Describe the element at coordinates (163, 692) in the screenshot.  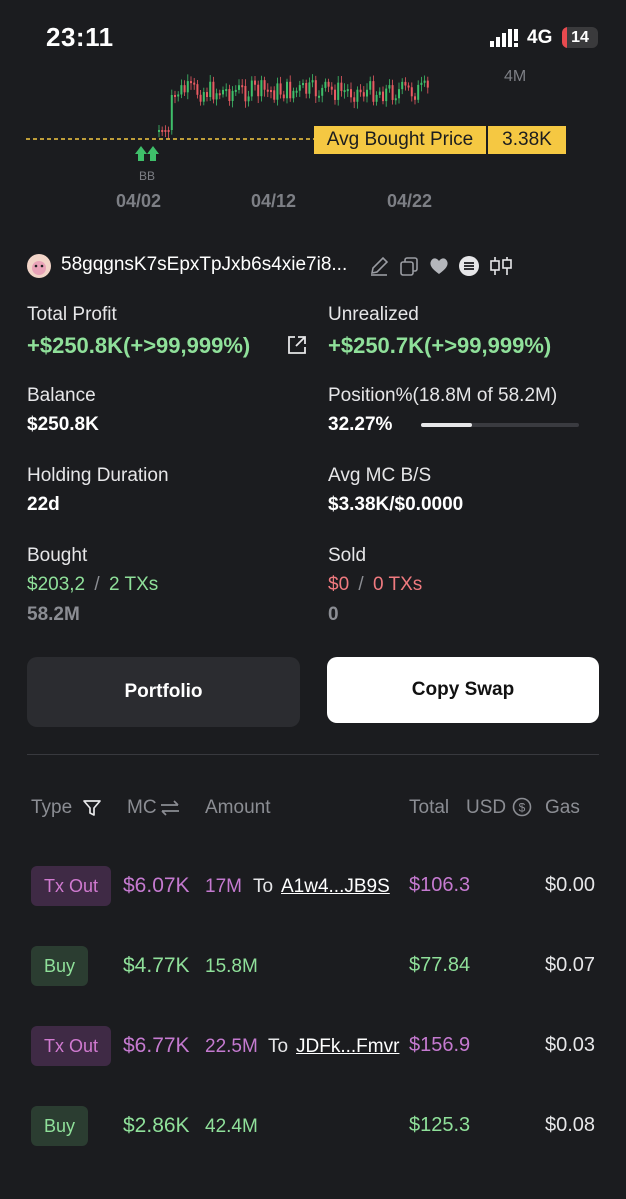
I see `portfolio-button: Portfolio` at that location.